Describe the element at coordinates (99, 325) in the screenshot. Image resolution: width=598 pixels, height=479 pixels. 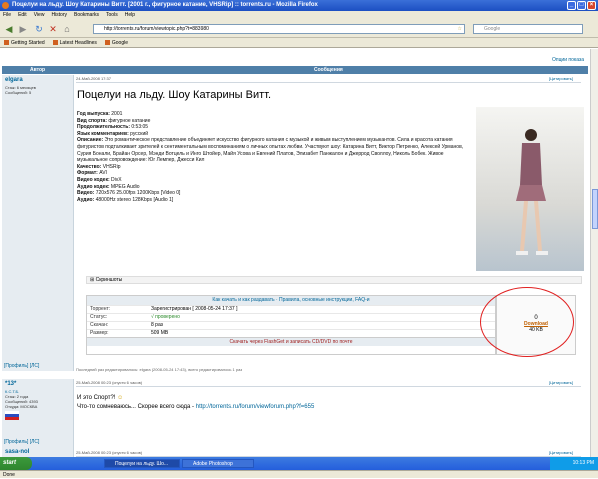
I see `downloaded-label: Скачан:` at that location.